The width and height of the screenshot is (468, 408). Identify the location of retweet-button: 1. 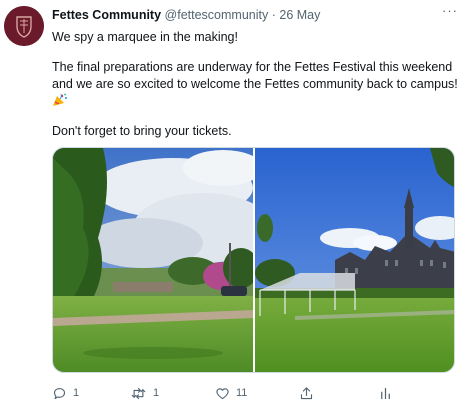
(144, 393).